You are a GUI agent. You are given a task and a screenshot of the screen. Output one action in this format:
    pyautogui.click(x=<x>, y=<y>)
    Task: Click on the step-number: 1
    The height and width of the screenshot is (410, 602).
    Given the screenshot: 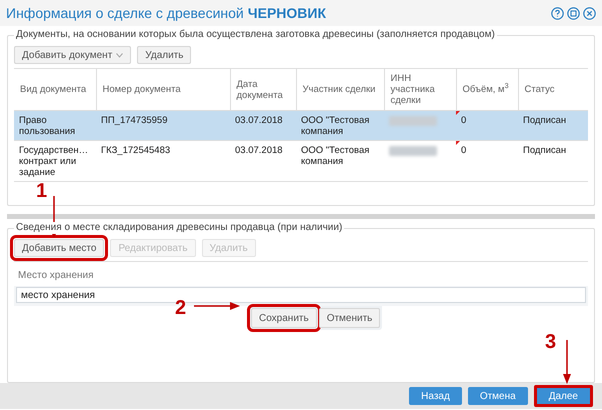 What is the action you would take?
    pyautogui.click(x=42, y=191)
    